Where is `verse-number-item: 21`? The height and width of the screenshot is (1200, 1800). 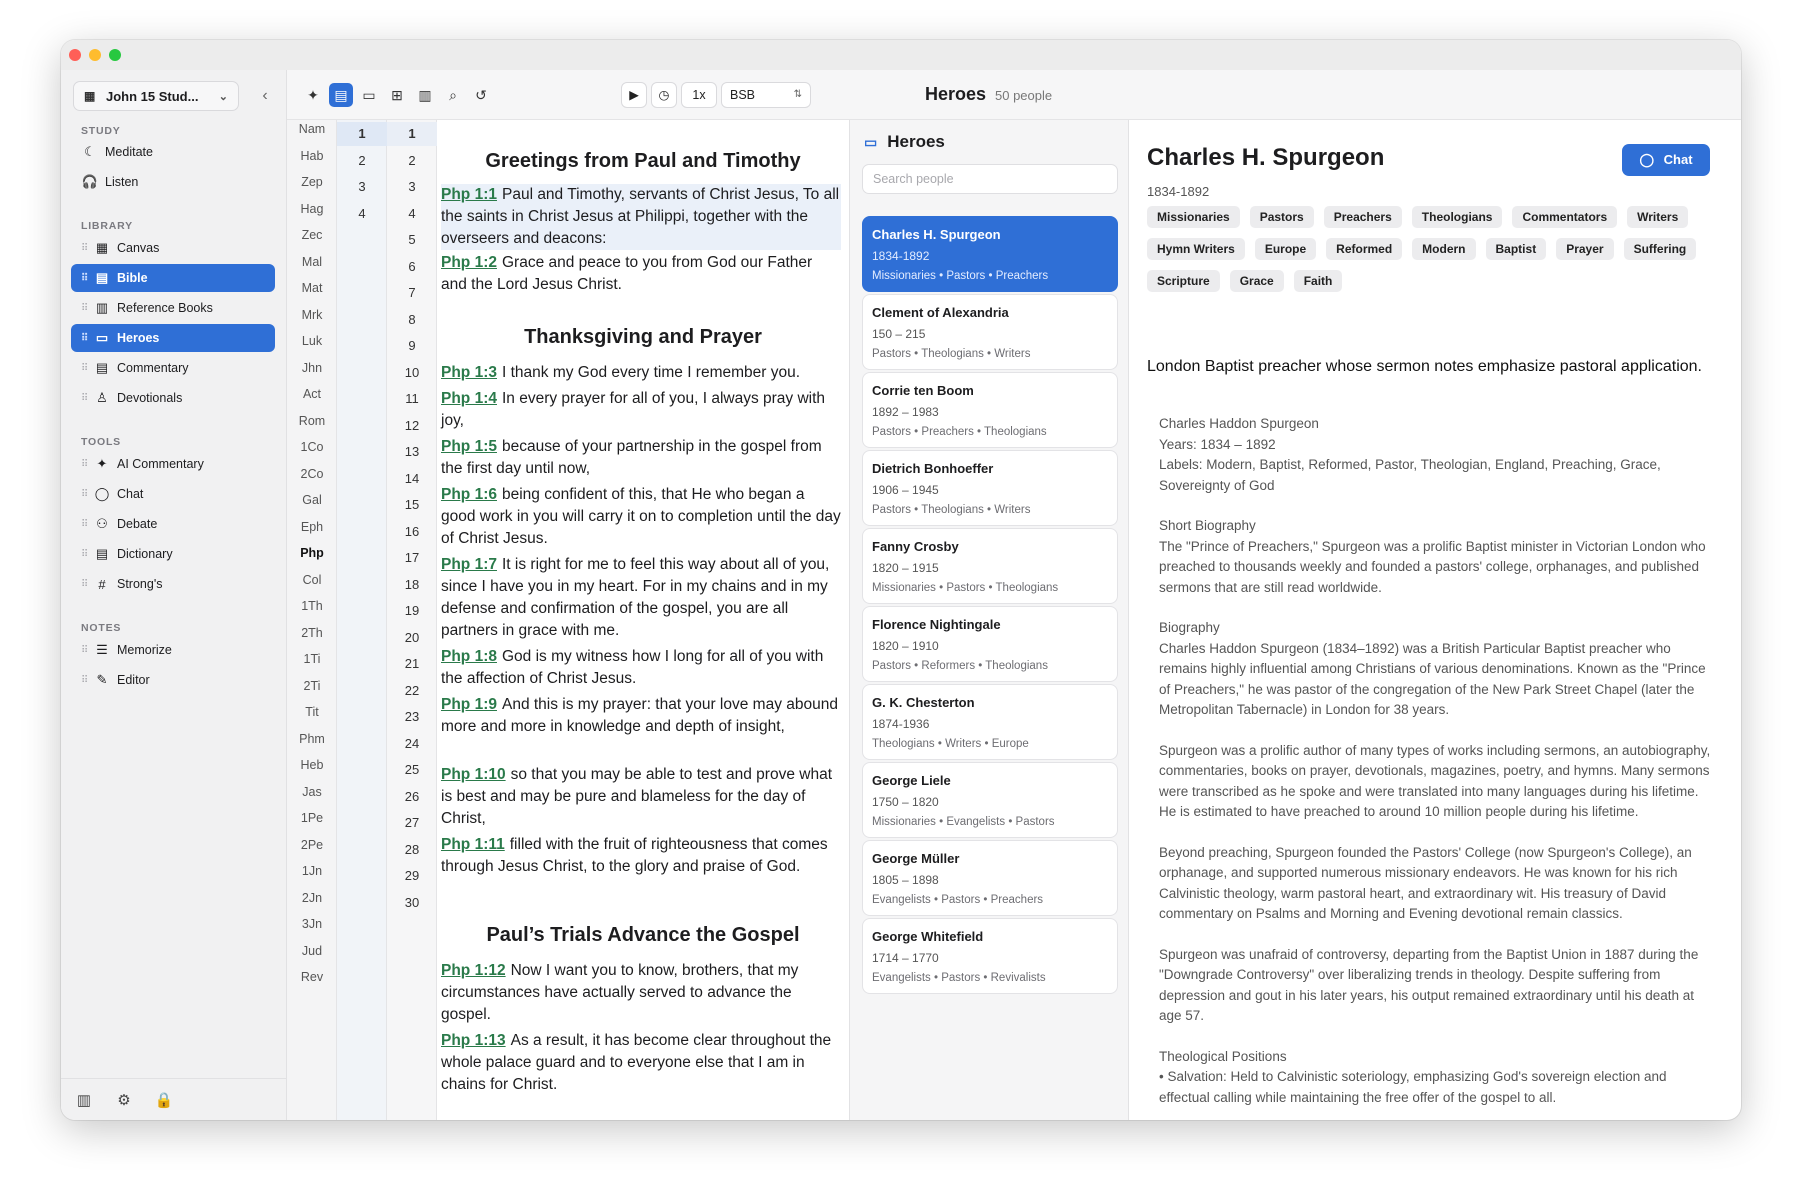 verse-number-item: 21 is located at coordinates (412, 664).